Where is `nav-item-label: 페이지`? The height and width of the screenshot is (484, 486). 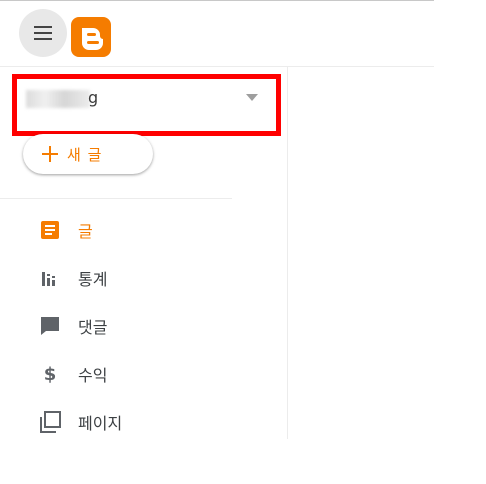
nav-item-label: 페이지 is located at coordinates (100, 423).